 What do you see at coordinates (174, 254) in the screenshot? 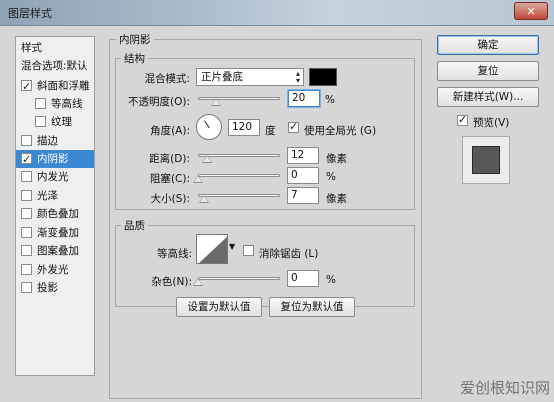
I see `contour-label: 等高线:` at bounding box center [174, 254].